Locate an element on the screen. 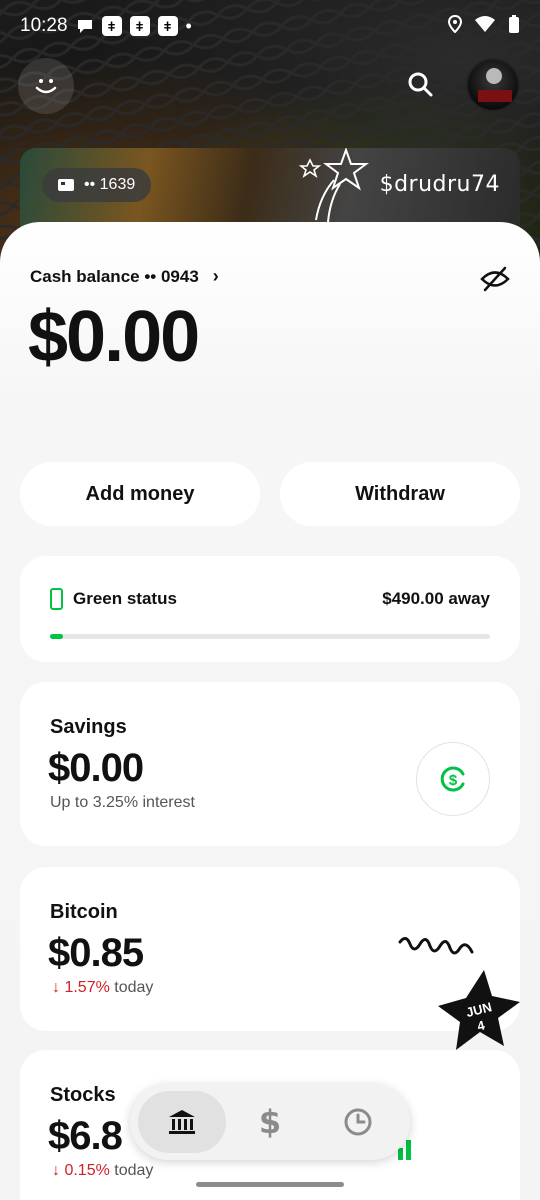  menu-button is located at coordinates (46, 86).